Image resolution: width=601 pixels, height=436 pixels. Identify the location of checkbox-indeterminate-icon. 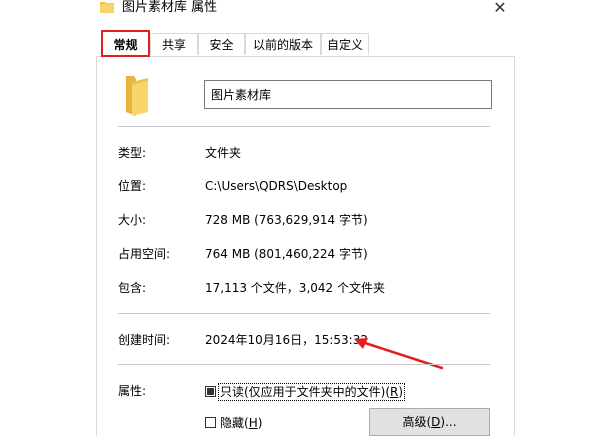
(210, 391).